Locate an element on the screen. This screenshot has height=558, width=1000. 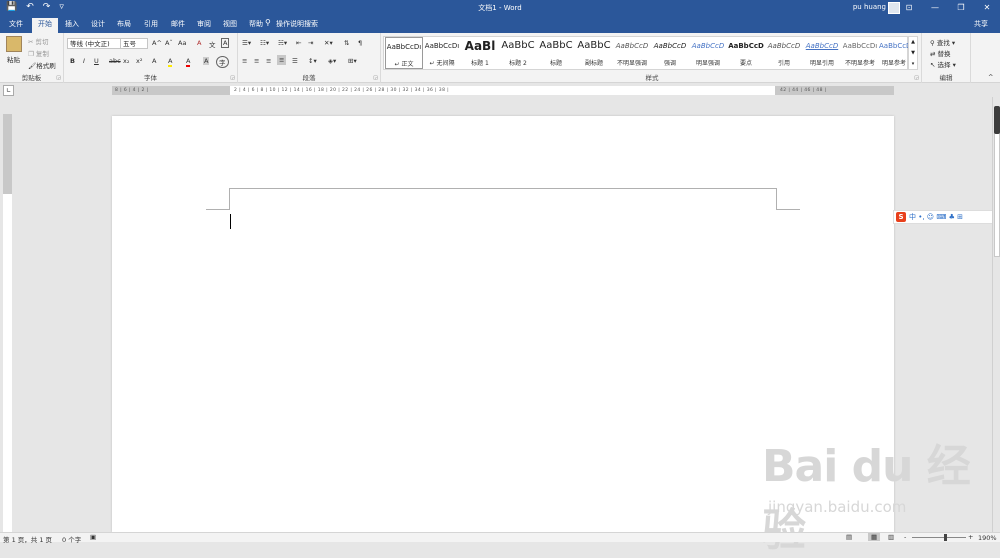
line-spacing-icon: ↕▾ is located at coordinates (312, 61).